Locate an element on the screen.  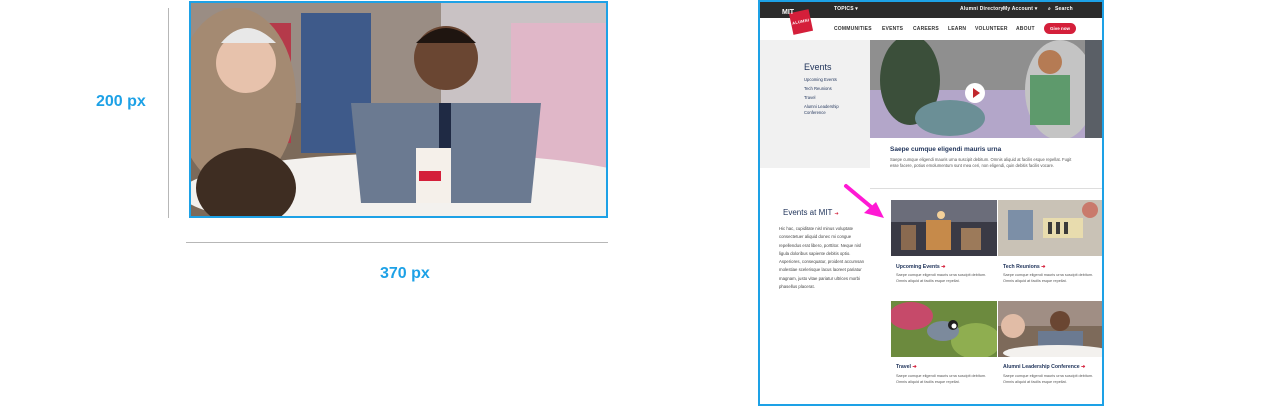
featured-video-image is located at coordinates (986, 89).